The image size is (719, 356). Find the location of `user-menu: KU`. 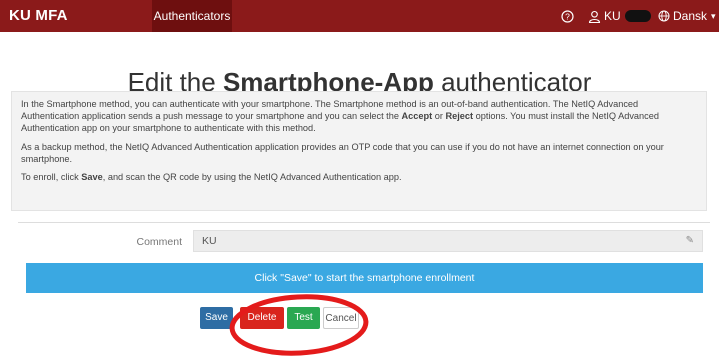

user-menu: KU is located at coordinates (619, 16).